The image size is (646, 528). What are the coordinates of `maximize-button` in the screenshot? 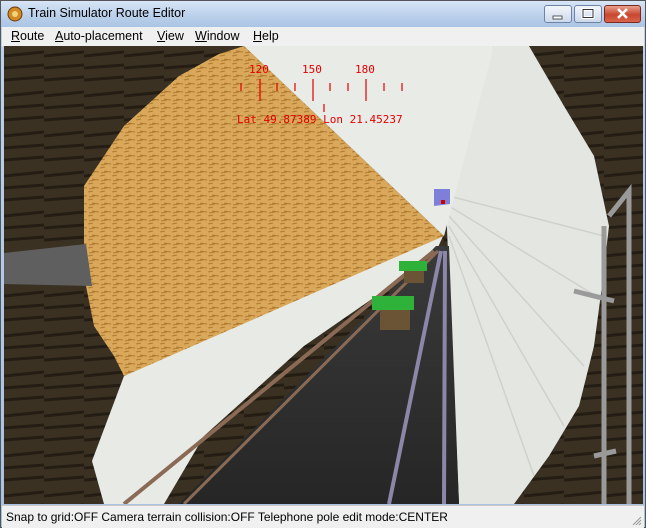 It's located at (588, 14).